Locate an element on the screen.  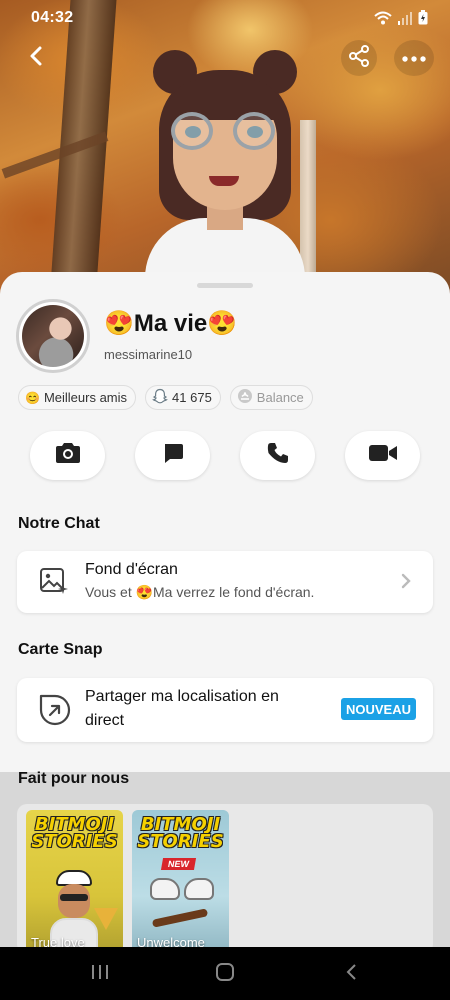
sneakers is located at coordinates (182, 887).